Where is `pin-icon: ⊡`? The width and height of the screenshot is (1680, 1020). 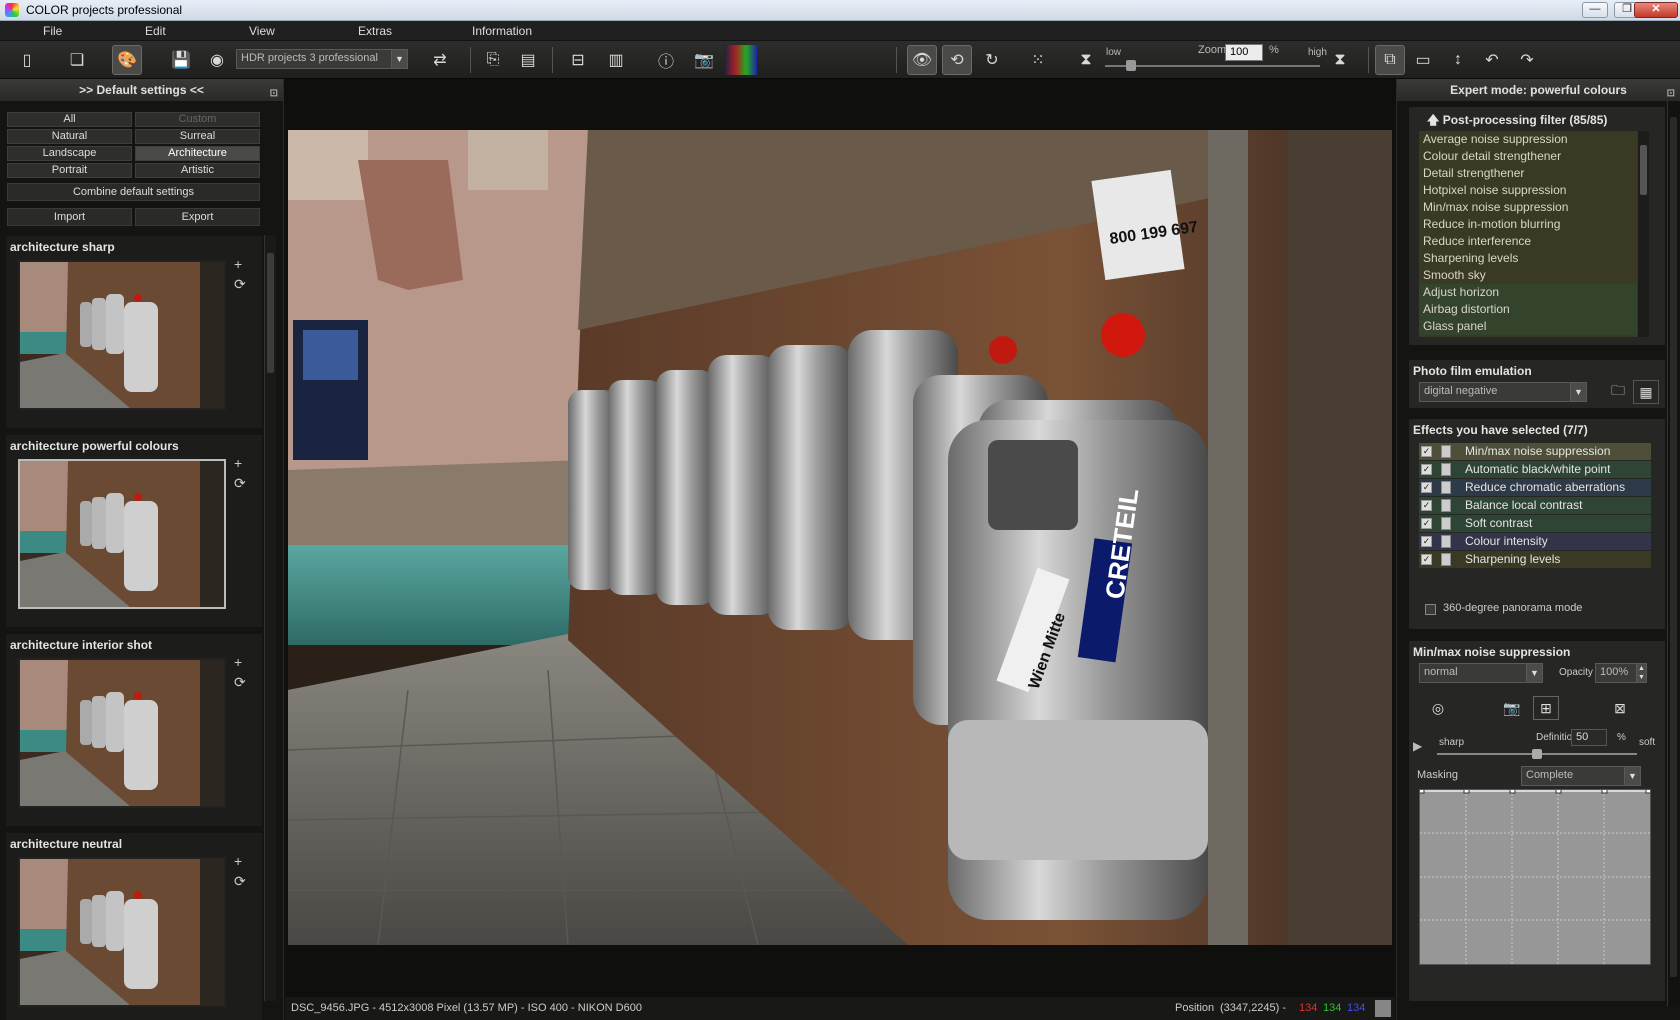 pin-icon: ⊡ is located at coordinates (274, 94).